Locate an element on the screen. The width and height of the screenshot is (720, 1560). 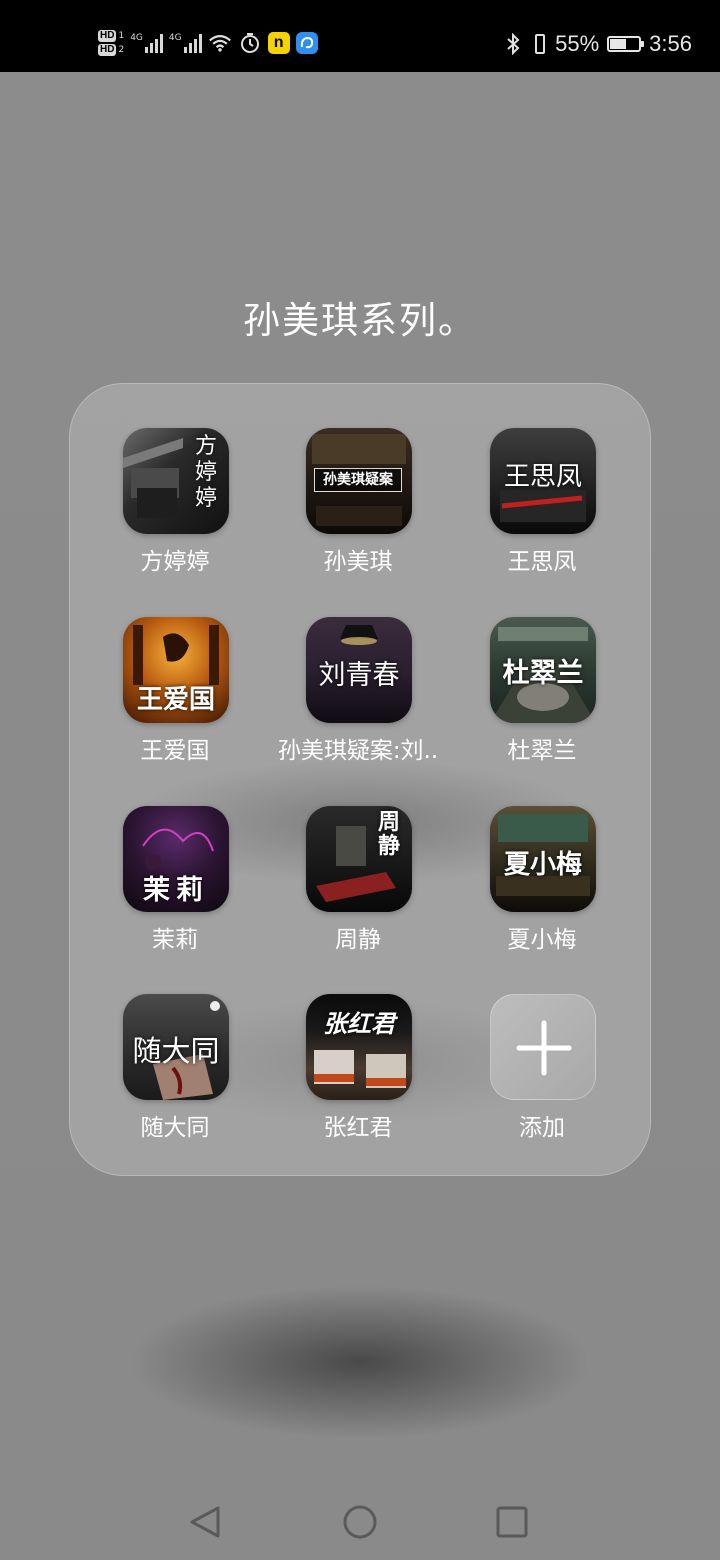
app-icon-caption: 周静 is located at coordinates (388, 834).